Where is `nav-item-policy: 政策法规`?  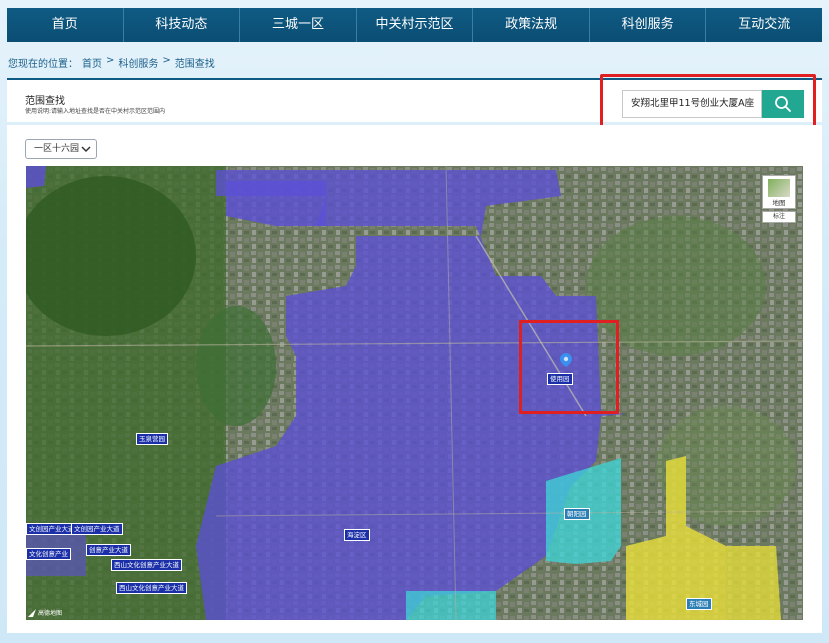 nav-item-policy: 政策法规 is located at coordinates (531, 25).